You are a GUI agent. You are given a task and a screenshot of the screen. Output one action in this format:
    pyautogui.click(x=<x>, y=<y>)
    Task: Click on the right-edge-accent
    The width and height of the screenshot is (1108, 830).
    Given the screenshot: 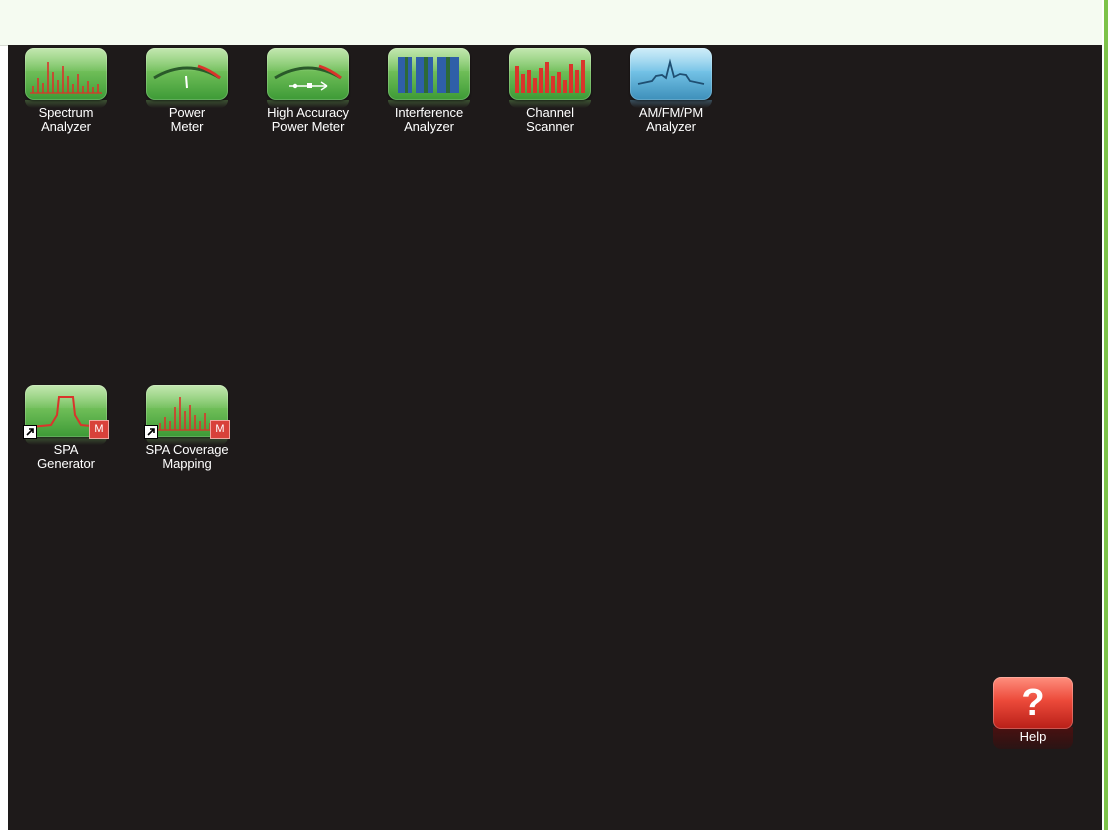 What is the action you would take?
    pyautogui.click(x=1106, y=415)
    